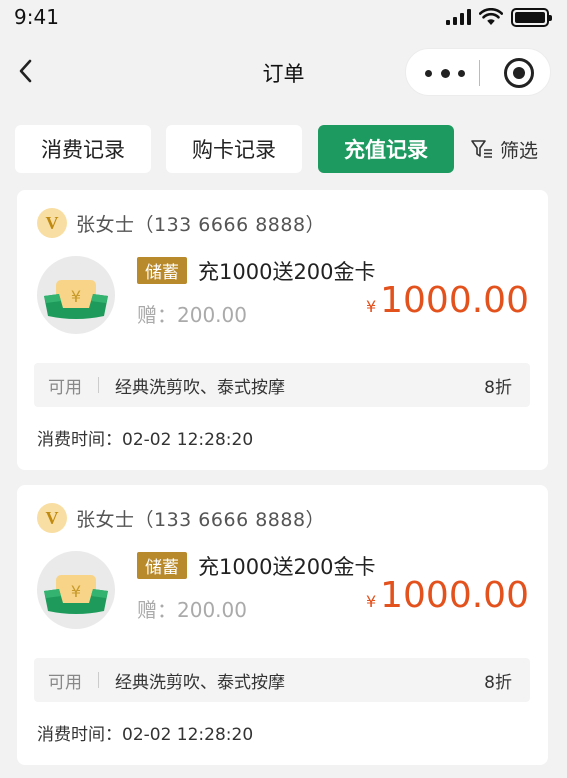  I want to click on wifi-icon, so click(491, 16).